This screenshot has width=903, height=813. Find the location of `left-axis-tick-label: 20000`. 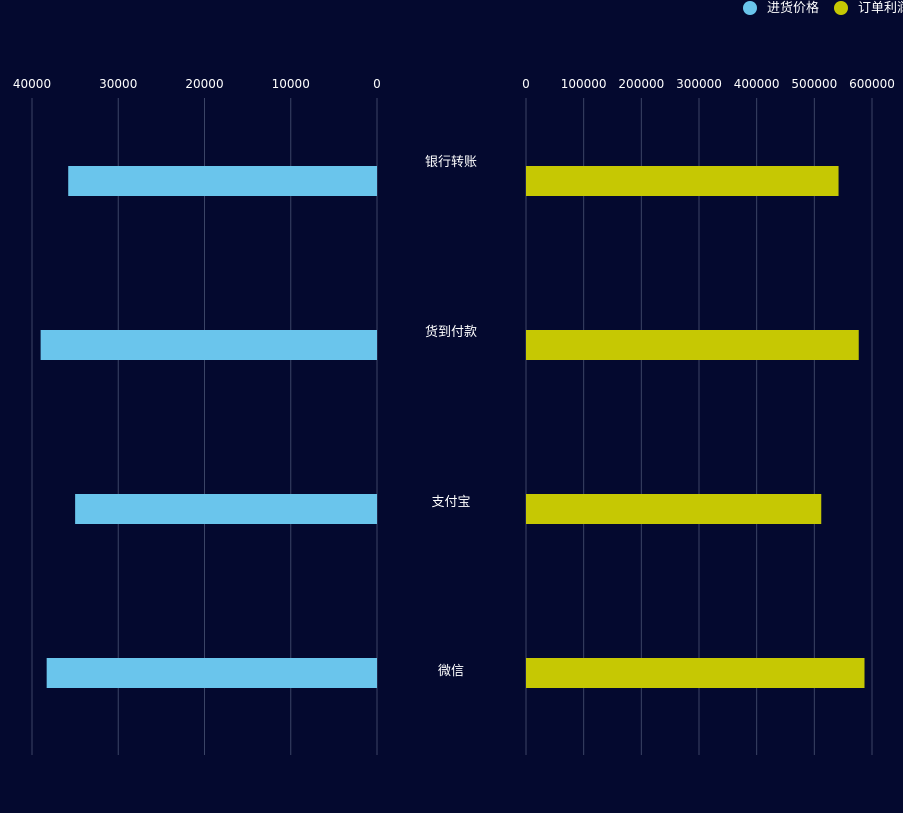

left-axis-tick-label: 20000 is located at coordinates (204, 84).